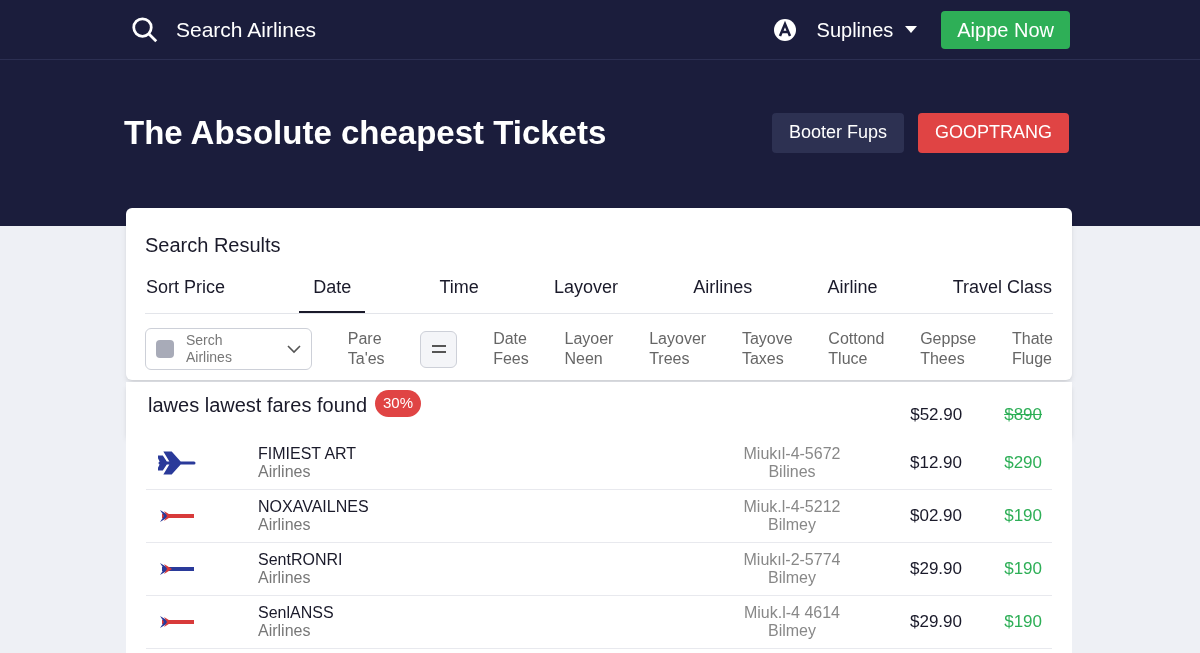 This screenshot has width=1200, height=653. Describe the element at coordinates (723, 293) in the screenshot. I see `sort-tab: Airlines` at that location.